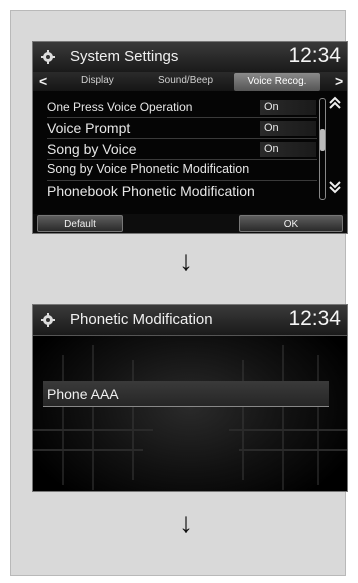 The width and height of the screenshot is (358, 583). I want to click on tab-sound-beep: Sound/Beep, so click(185, 80).